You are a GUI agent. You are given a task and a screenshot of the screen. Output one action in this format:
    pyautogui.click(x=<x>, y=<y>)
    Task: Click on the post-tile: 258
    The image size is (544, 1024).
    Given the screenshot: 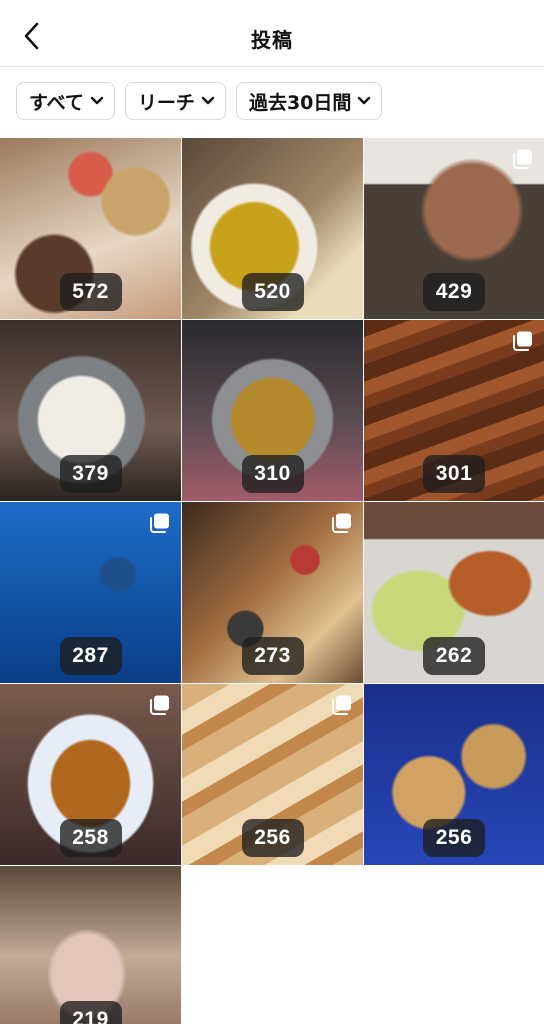 What is the action you would take?
    pyautogui.click(x=90, y=774)
    